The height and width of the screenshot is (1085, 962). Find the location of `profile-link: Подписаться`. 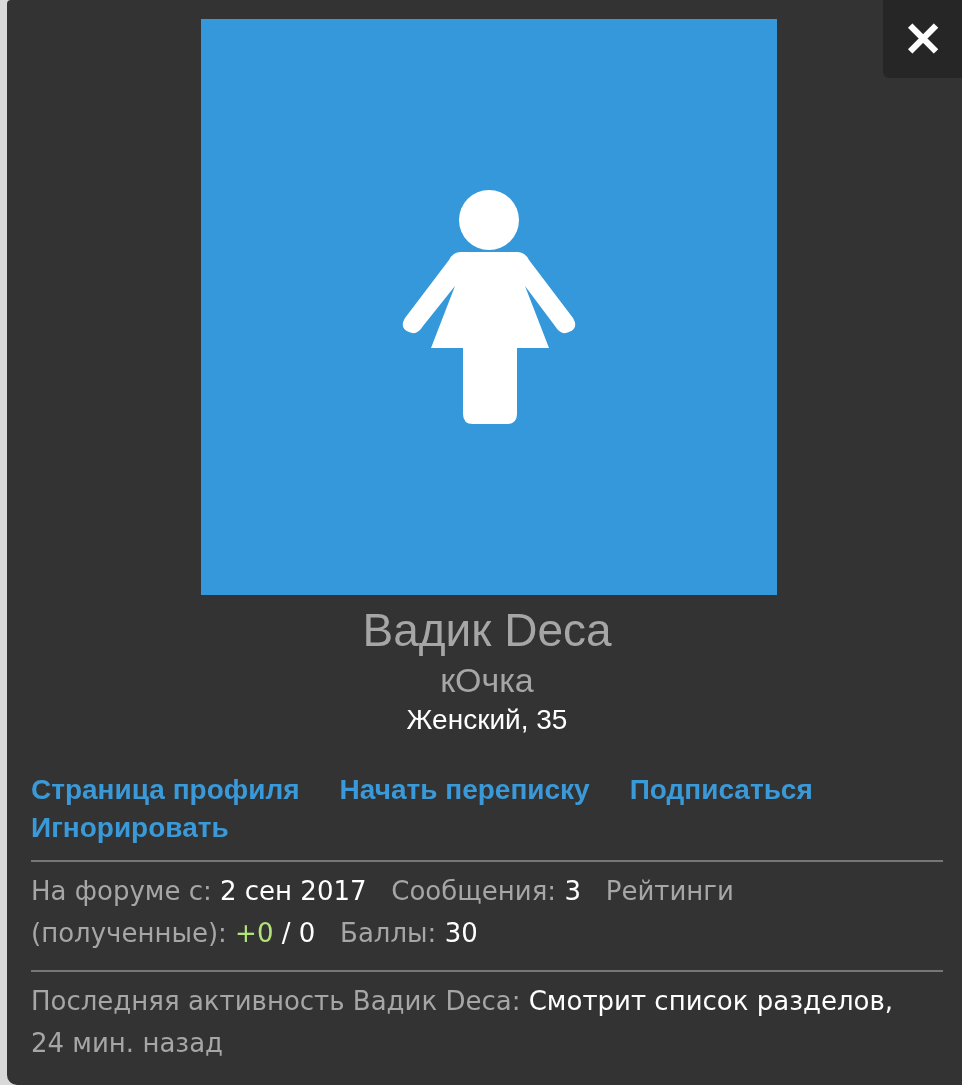

profile-link: Подписаться is located at coordinates (721, 790).